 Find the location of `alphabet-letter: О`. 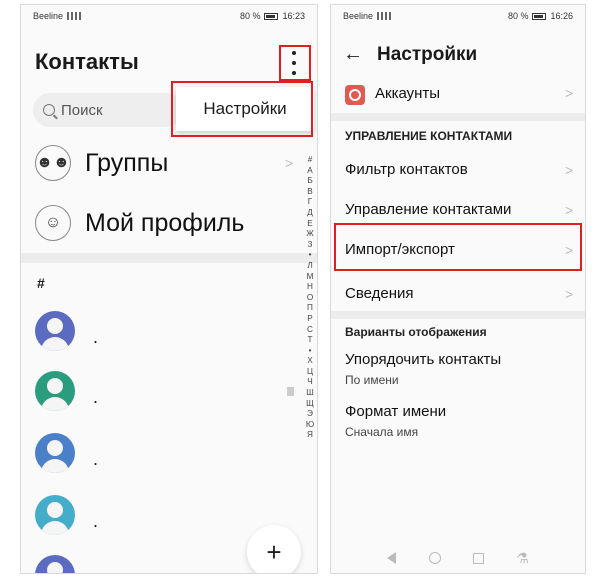

alphabet-letter: О is located at coordinates (310, 298).